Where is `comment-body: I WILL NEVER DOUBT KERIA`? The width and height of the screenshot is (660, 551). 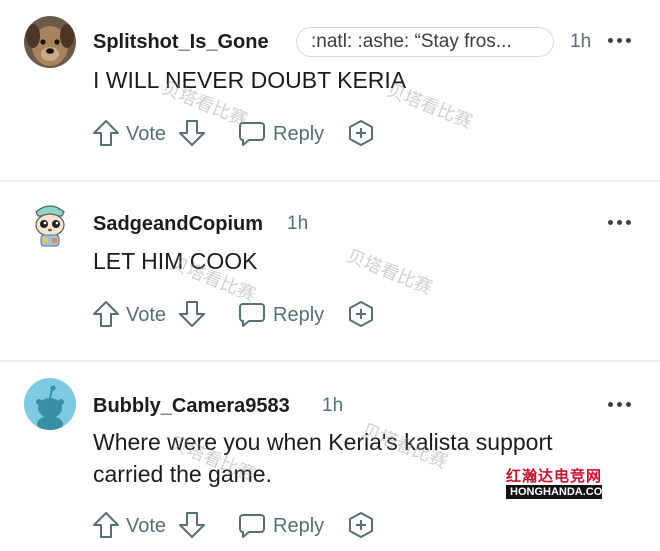
comment-body: I WILL NEVER DOUBT KERIA is located at coordinates (250, 80).